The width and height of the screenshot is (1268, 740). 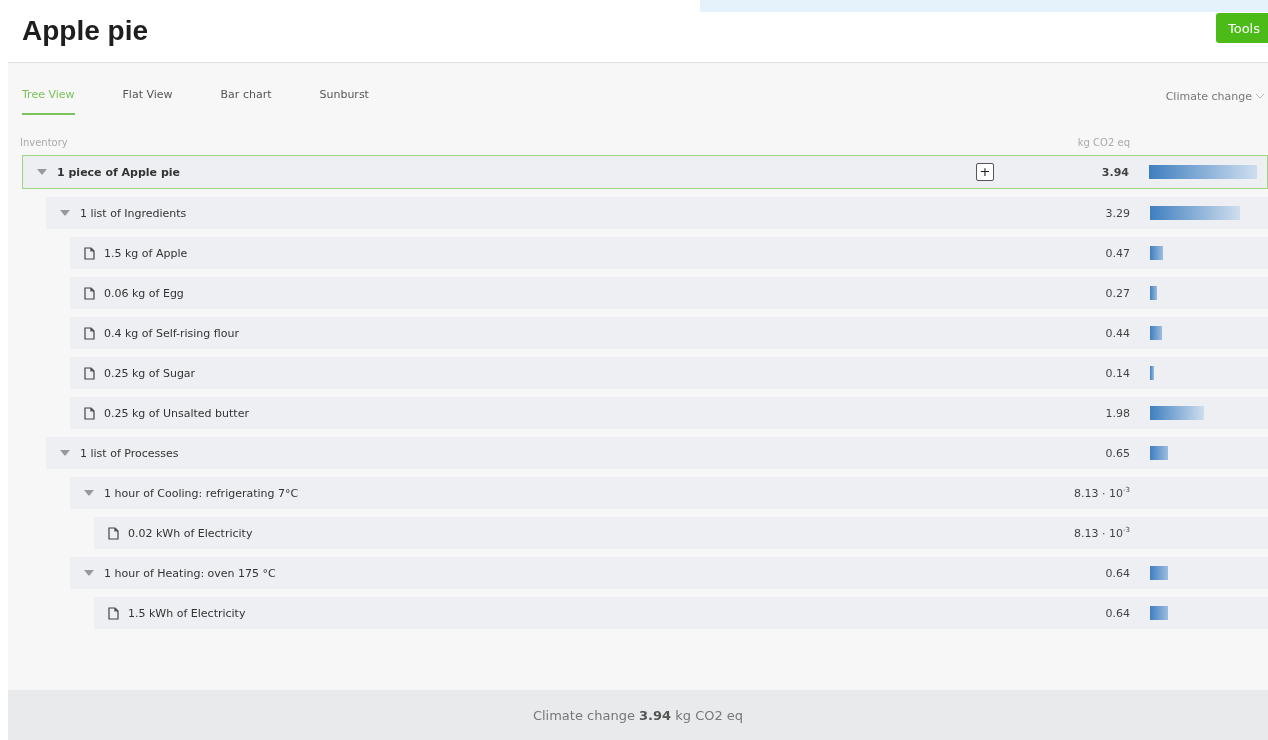 I want to click on column-header: kg CO2 eq, so click(x=1103, y=142).